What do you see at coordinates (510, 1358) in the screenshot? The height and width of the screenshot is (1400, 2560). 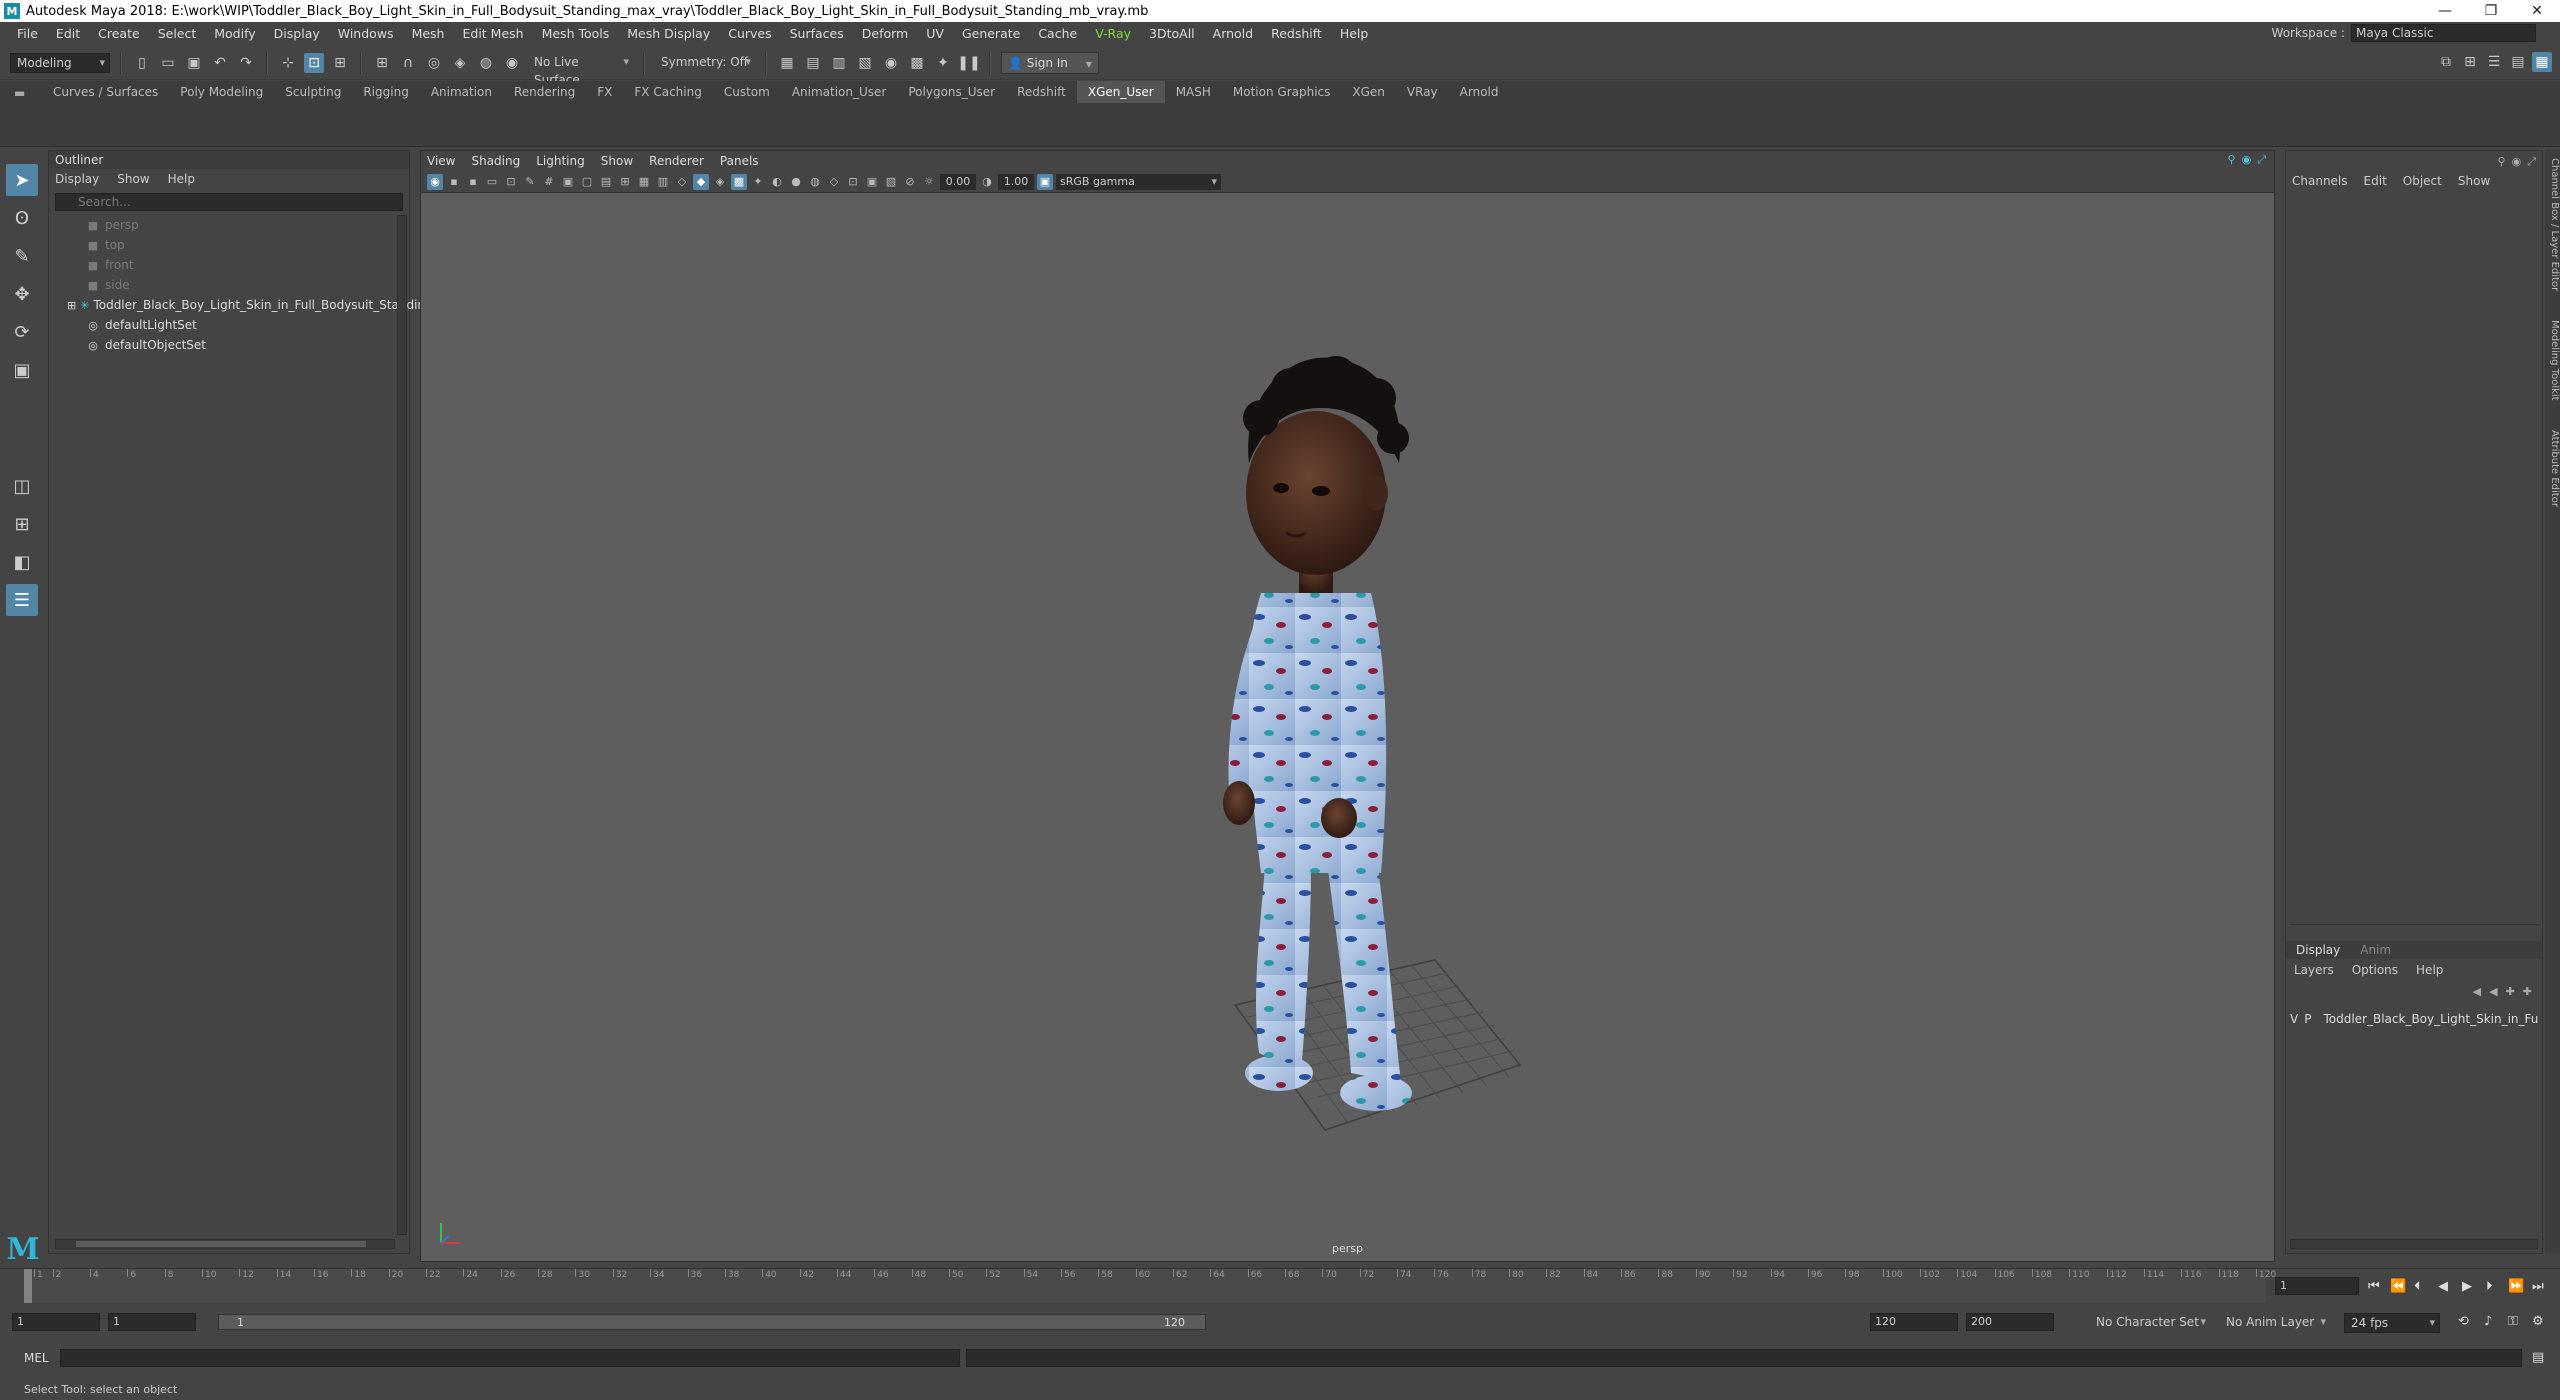 I see `command-input` at bounding box center [510, 1358].